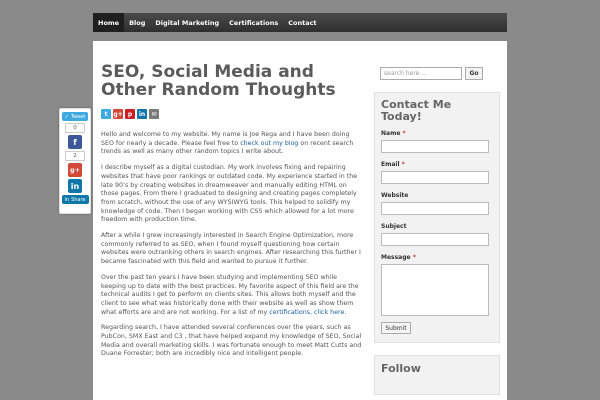 The width and height of the screenshot is (600, 400). What do you see at coordinates (78, 199) in the screenshot?
I see `share-label: Share` at bounding box center [78, 199].